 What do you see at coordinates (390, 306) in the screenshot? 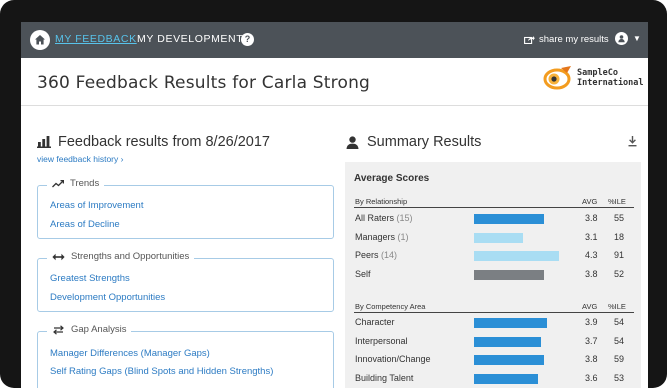
I see `competency-label: By Competency Area` at bounding box center [390, 306].